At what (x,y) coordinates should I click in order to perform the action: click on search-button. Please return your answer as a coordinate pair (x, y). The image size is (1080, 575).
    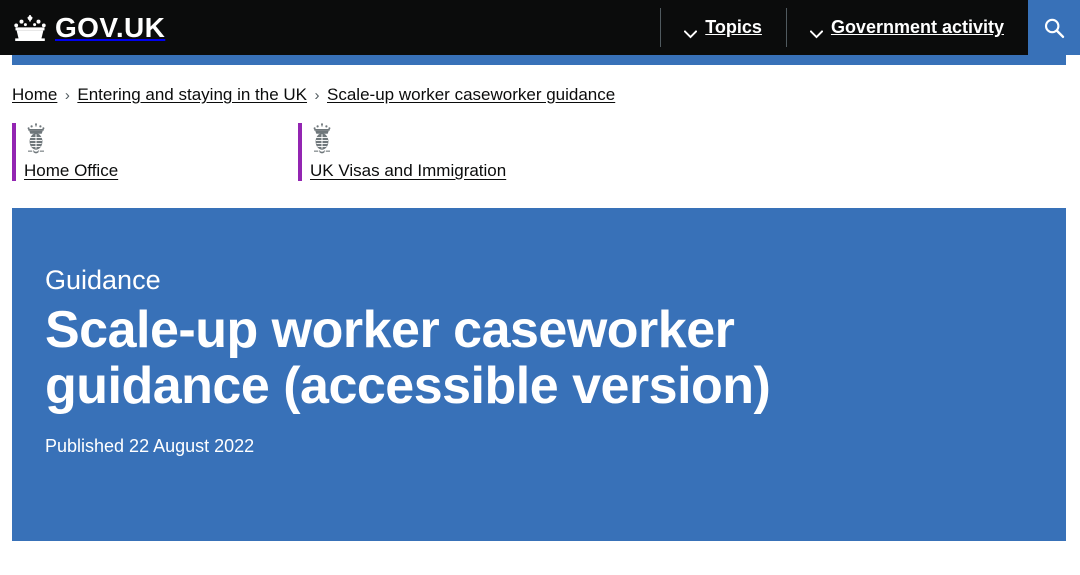
    Looking at the image, I should click on (1054, 27).